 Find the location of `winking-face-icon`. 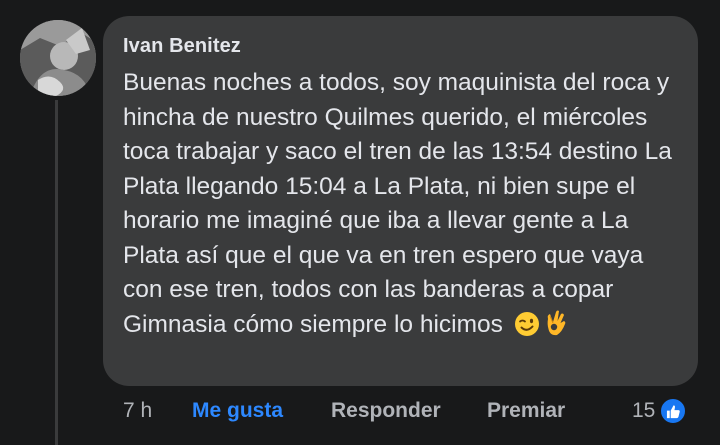

winking-face-icon is located at coordinates (527, 329).